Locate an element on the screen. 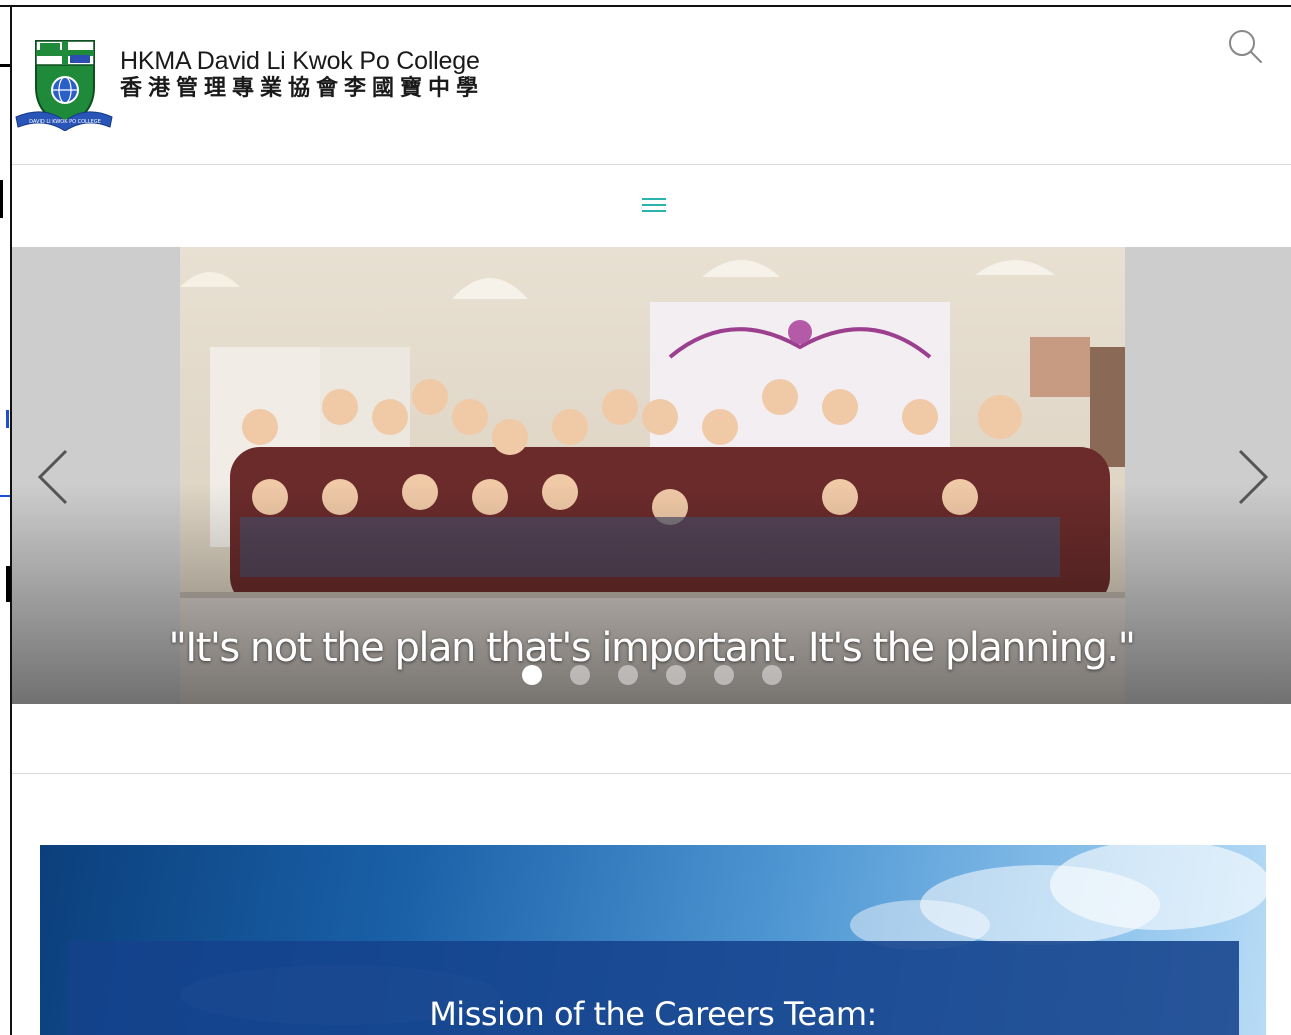 The width and height of the screenshot is (1291, 1035). chevron-left-icon is located at coordinates (54, 477).